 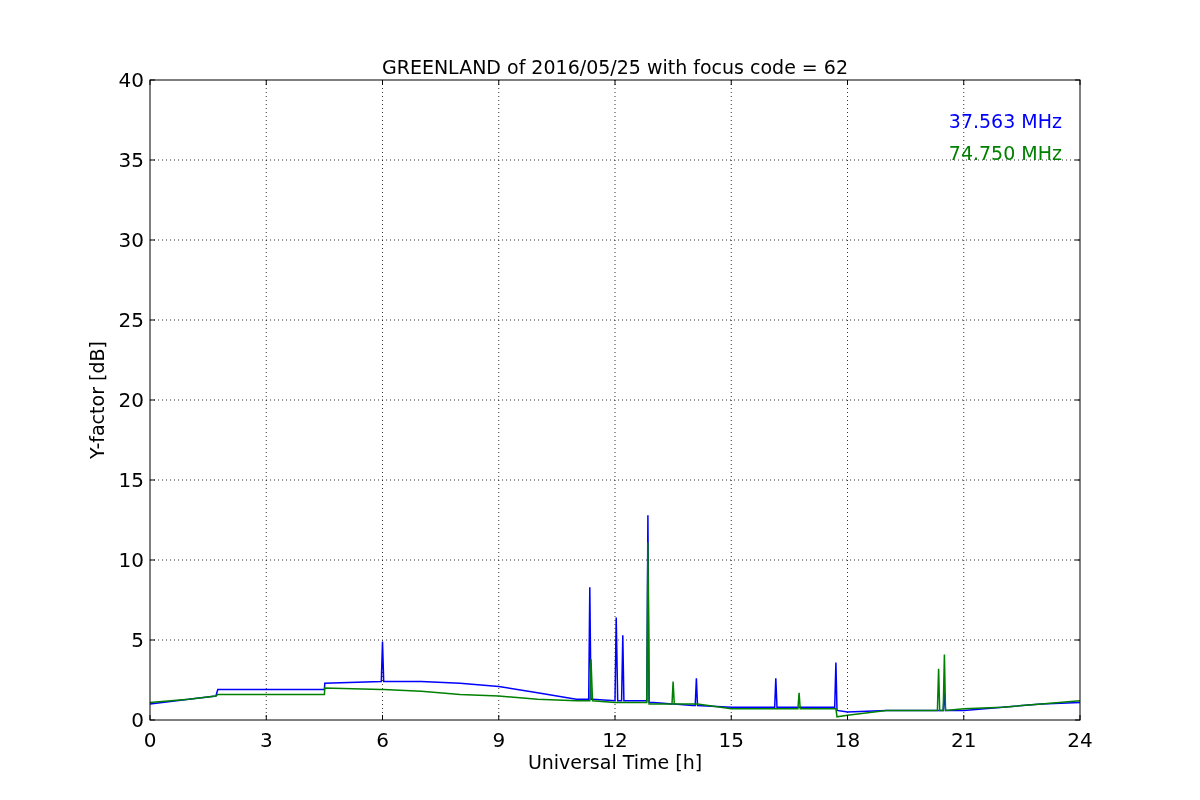 I want to click on tick-label: 24, so click(x=1080, y=740).